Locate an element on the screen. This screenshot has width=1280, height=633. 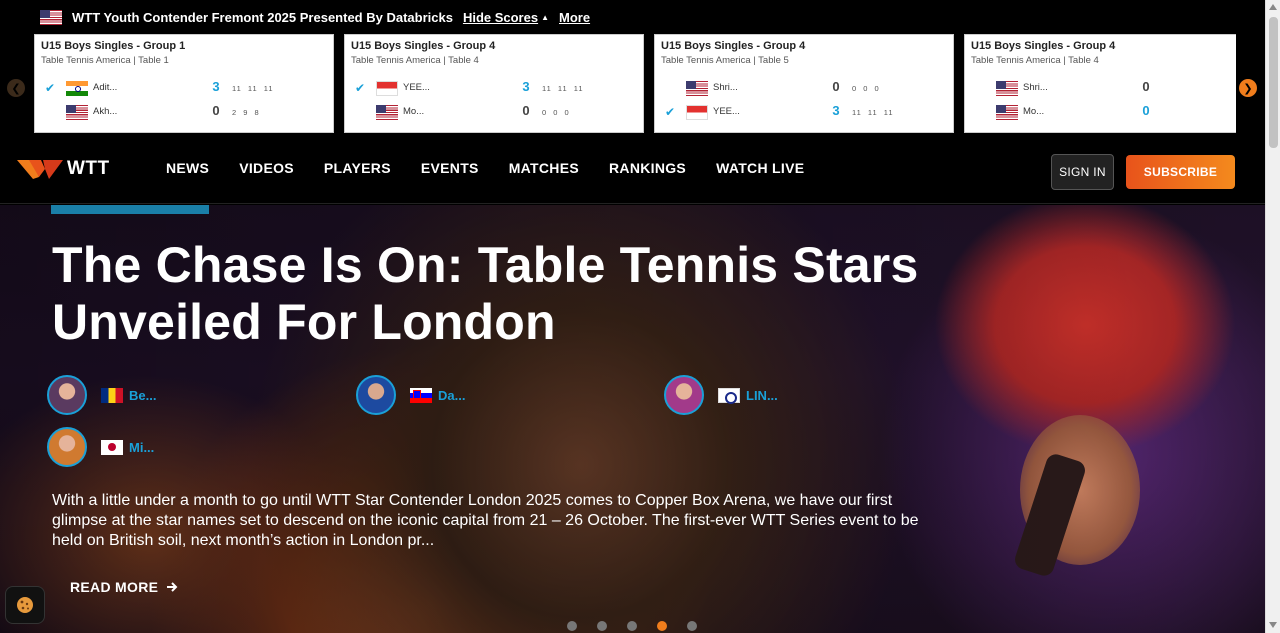
nav-item-rankings: RANKINGS is located at coordinates (647, 168).